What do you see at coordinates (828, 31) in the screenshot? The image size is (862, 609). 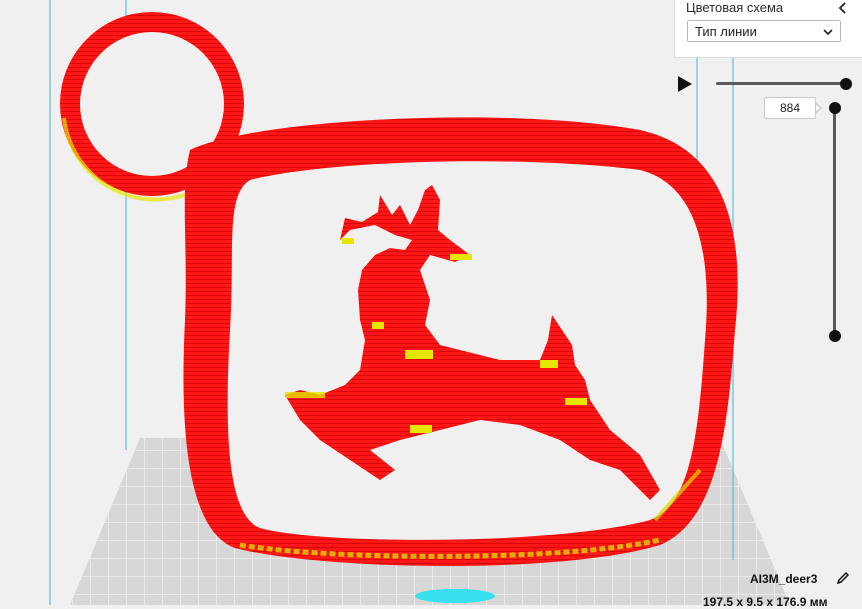 I see `chevron-down-icon` at bounding box center [828, 31].